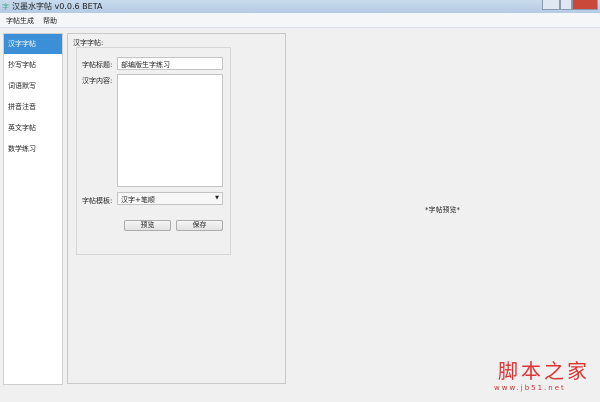 This screenshot has width=600, height=402. What do you see at coordinates (5, 7) in the screenshot?
I see `app-icon: 字` at bounding box center [5, 7].